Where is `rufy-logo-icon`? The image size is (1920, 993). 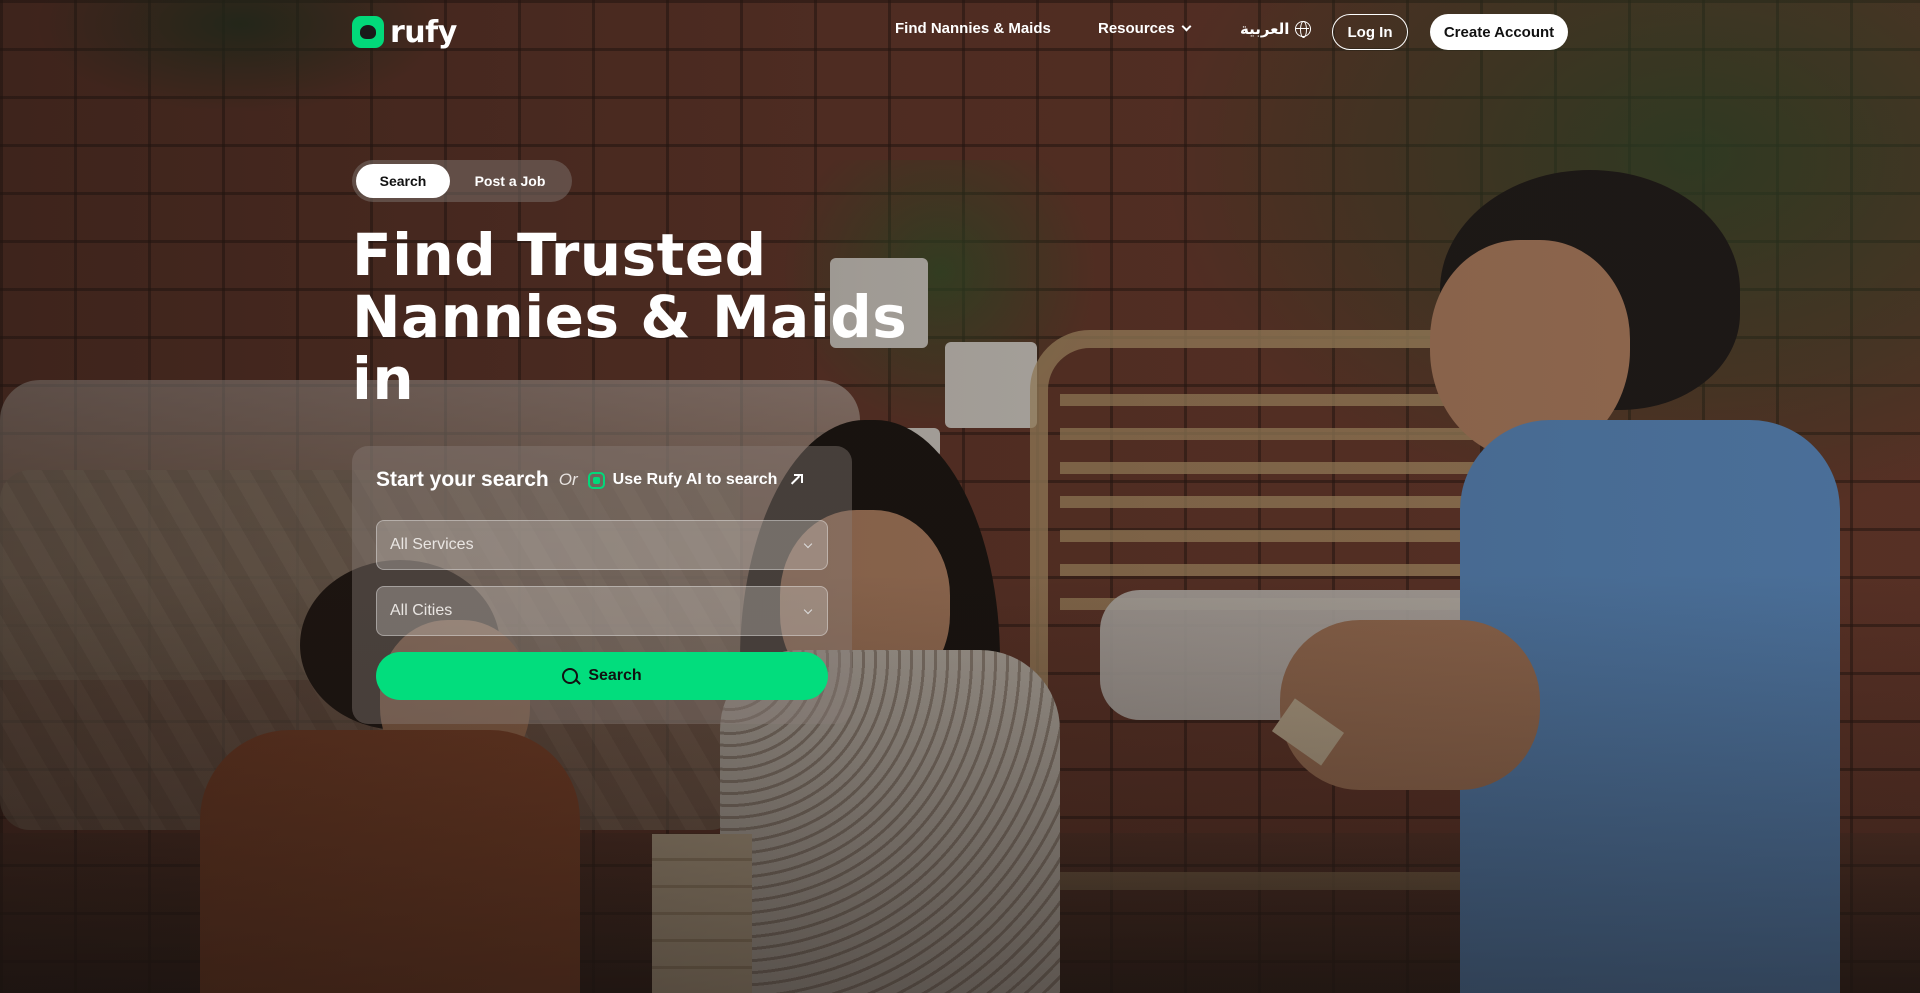 rufy-logo-icon is located at coordinates (368, 32).